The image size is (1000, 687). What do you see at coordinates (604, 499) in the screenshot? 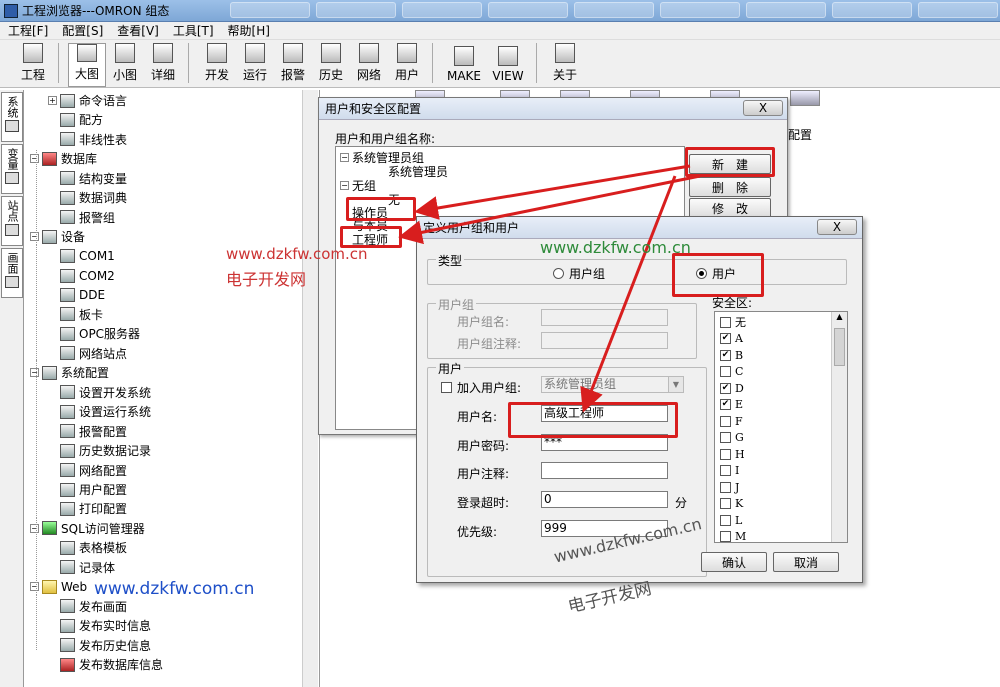
I see `timeout-input: 0` at bounding box center [604, 499].